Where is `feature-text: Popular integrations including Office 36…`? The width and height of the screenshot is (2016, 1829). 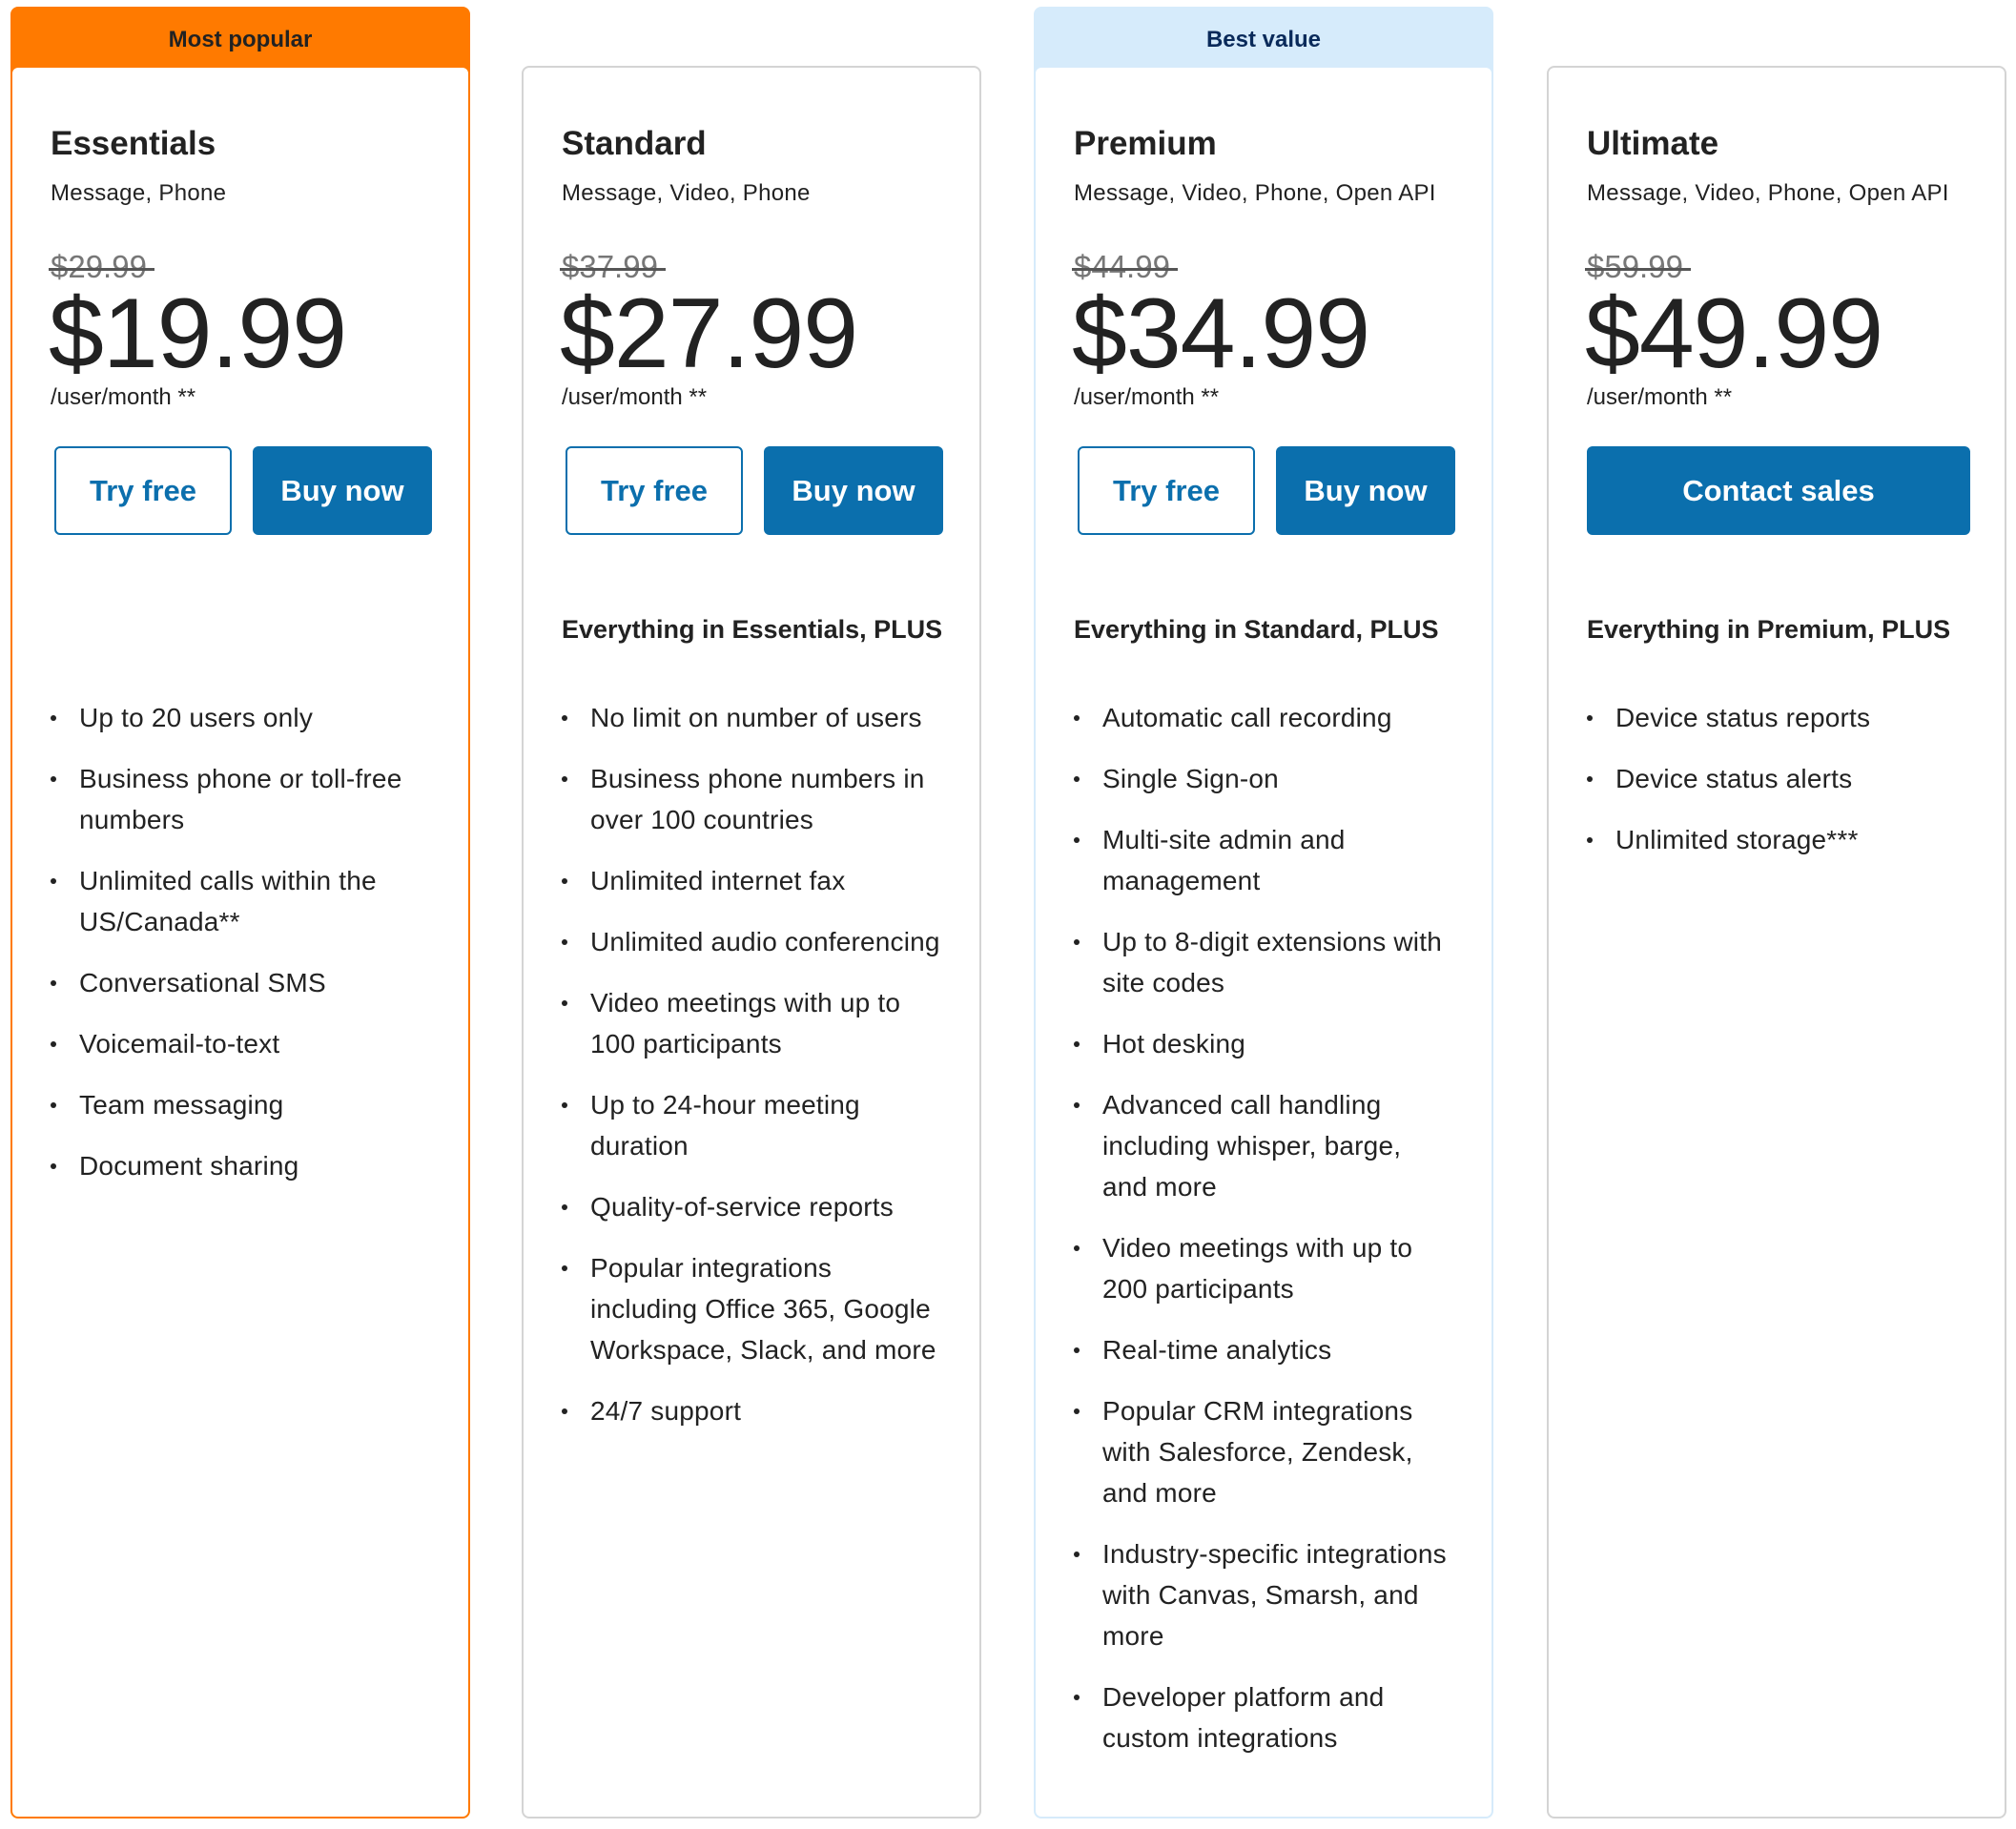
feature-text: Popular integrations including Office 36… is located at coordinates (763, 1309).